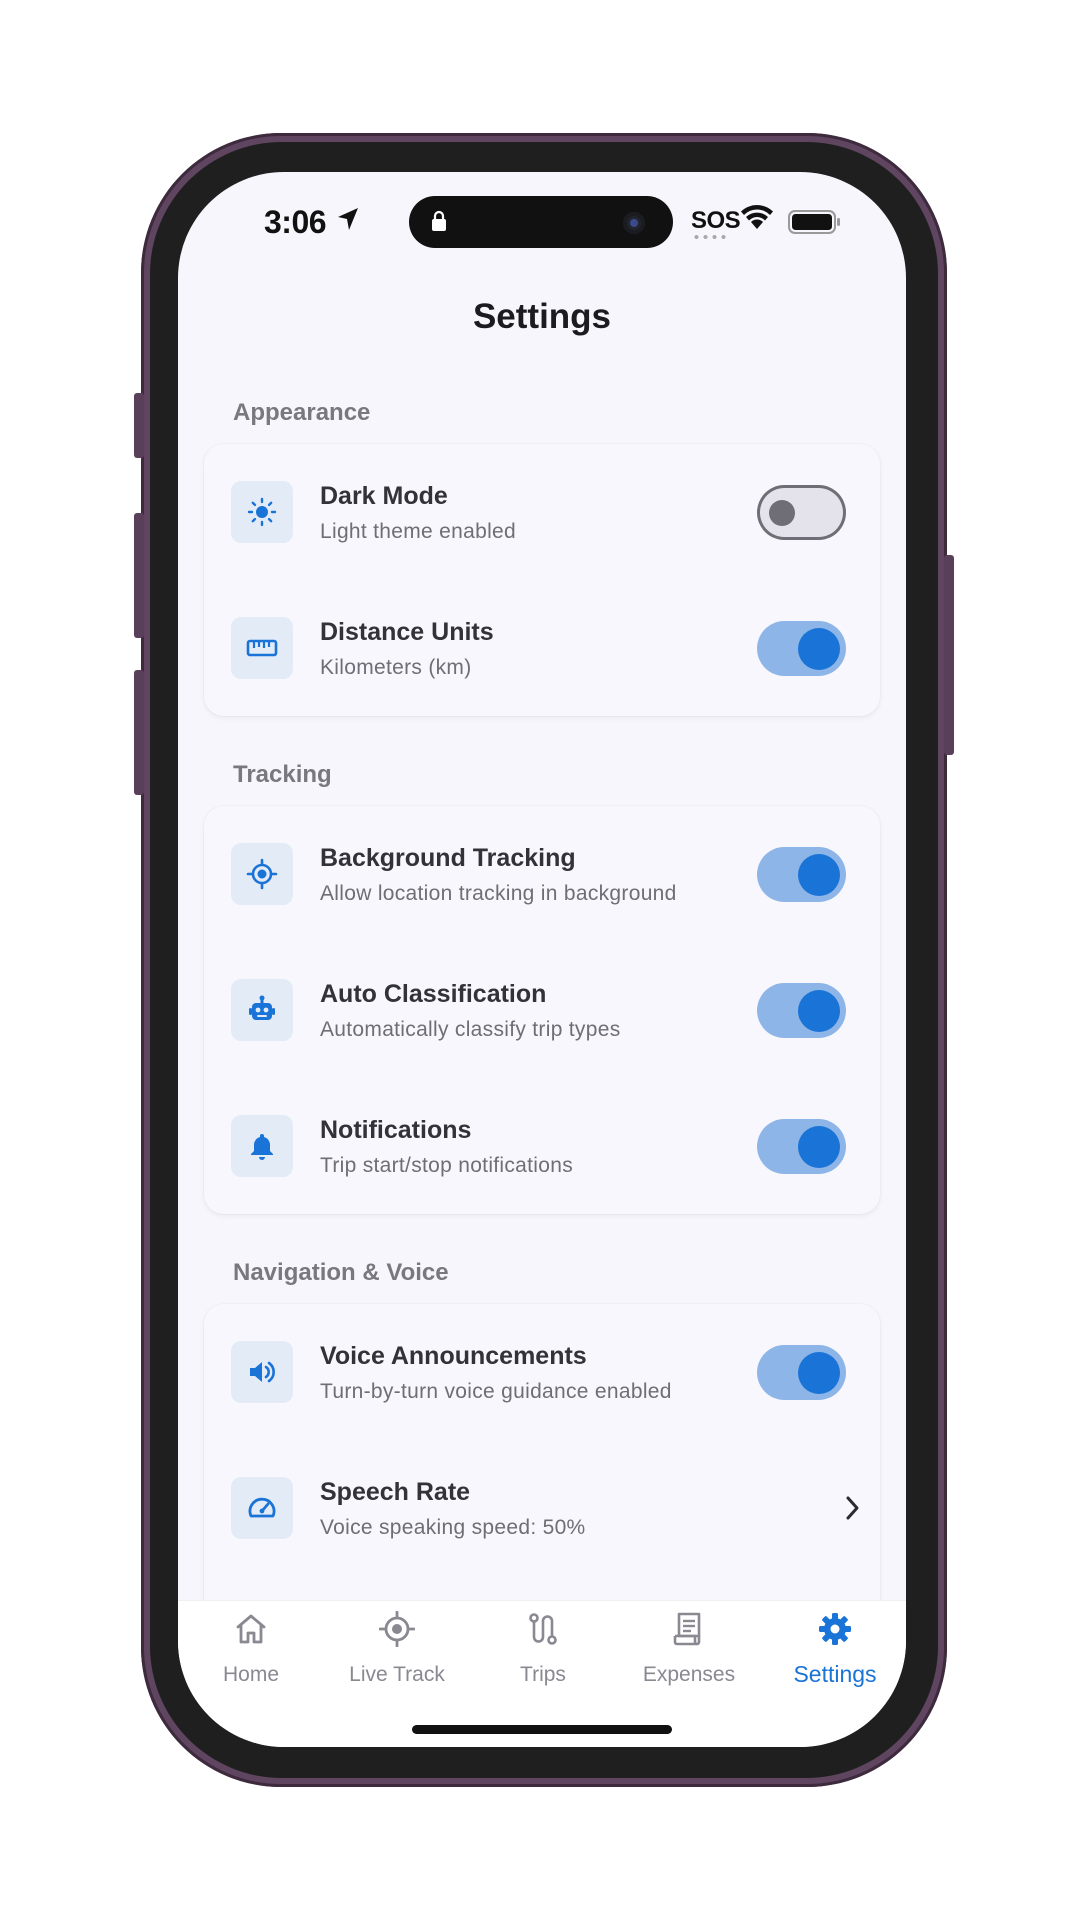 This screenshot has height=1920, width=1080. What do you see at coordinates (348, 219) in the screenshot?
I see `location-arrow-icon` at bounding box center [348, 219].